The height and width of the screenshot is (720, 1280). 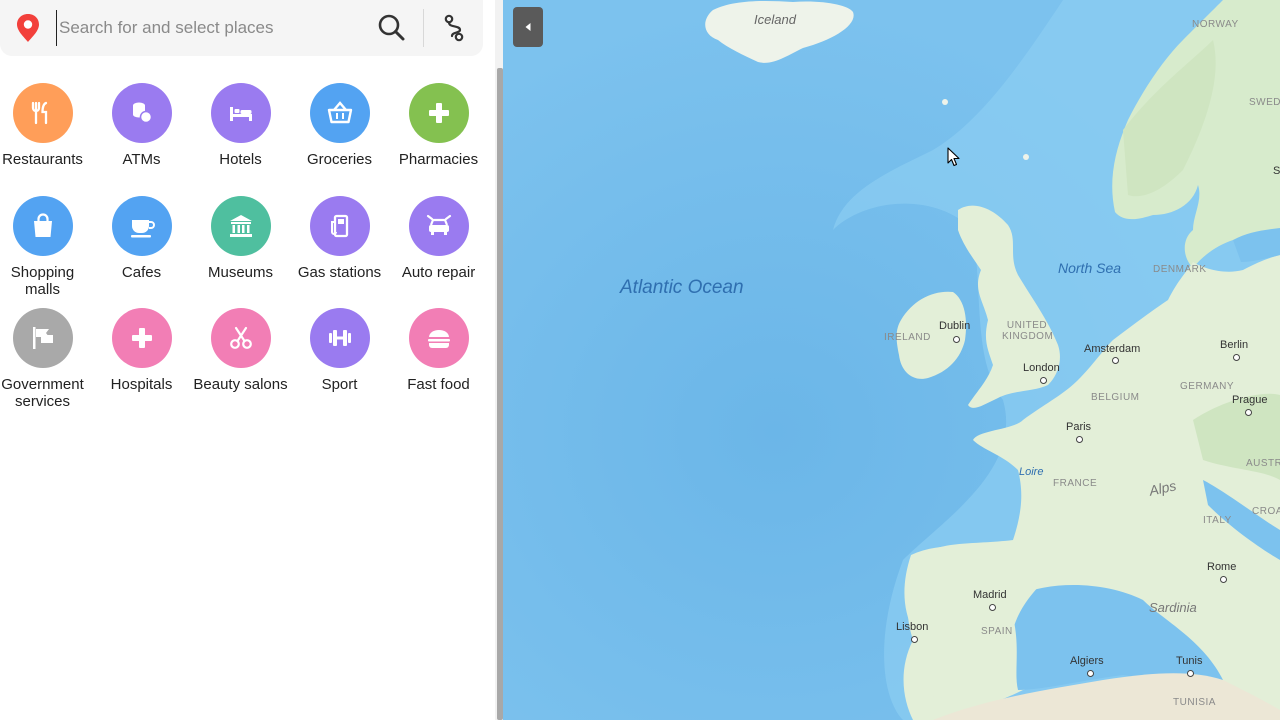 I want to click on category-auto-repair: Auto repair, so click(x=438, y=238).